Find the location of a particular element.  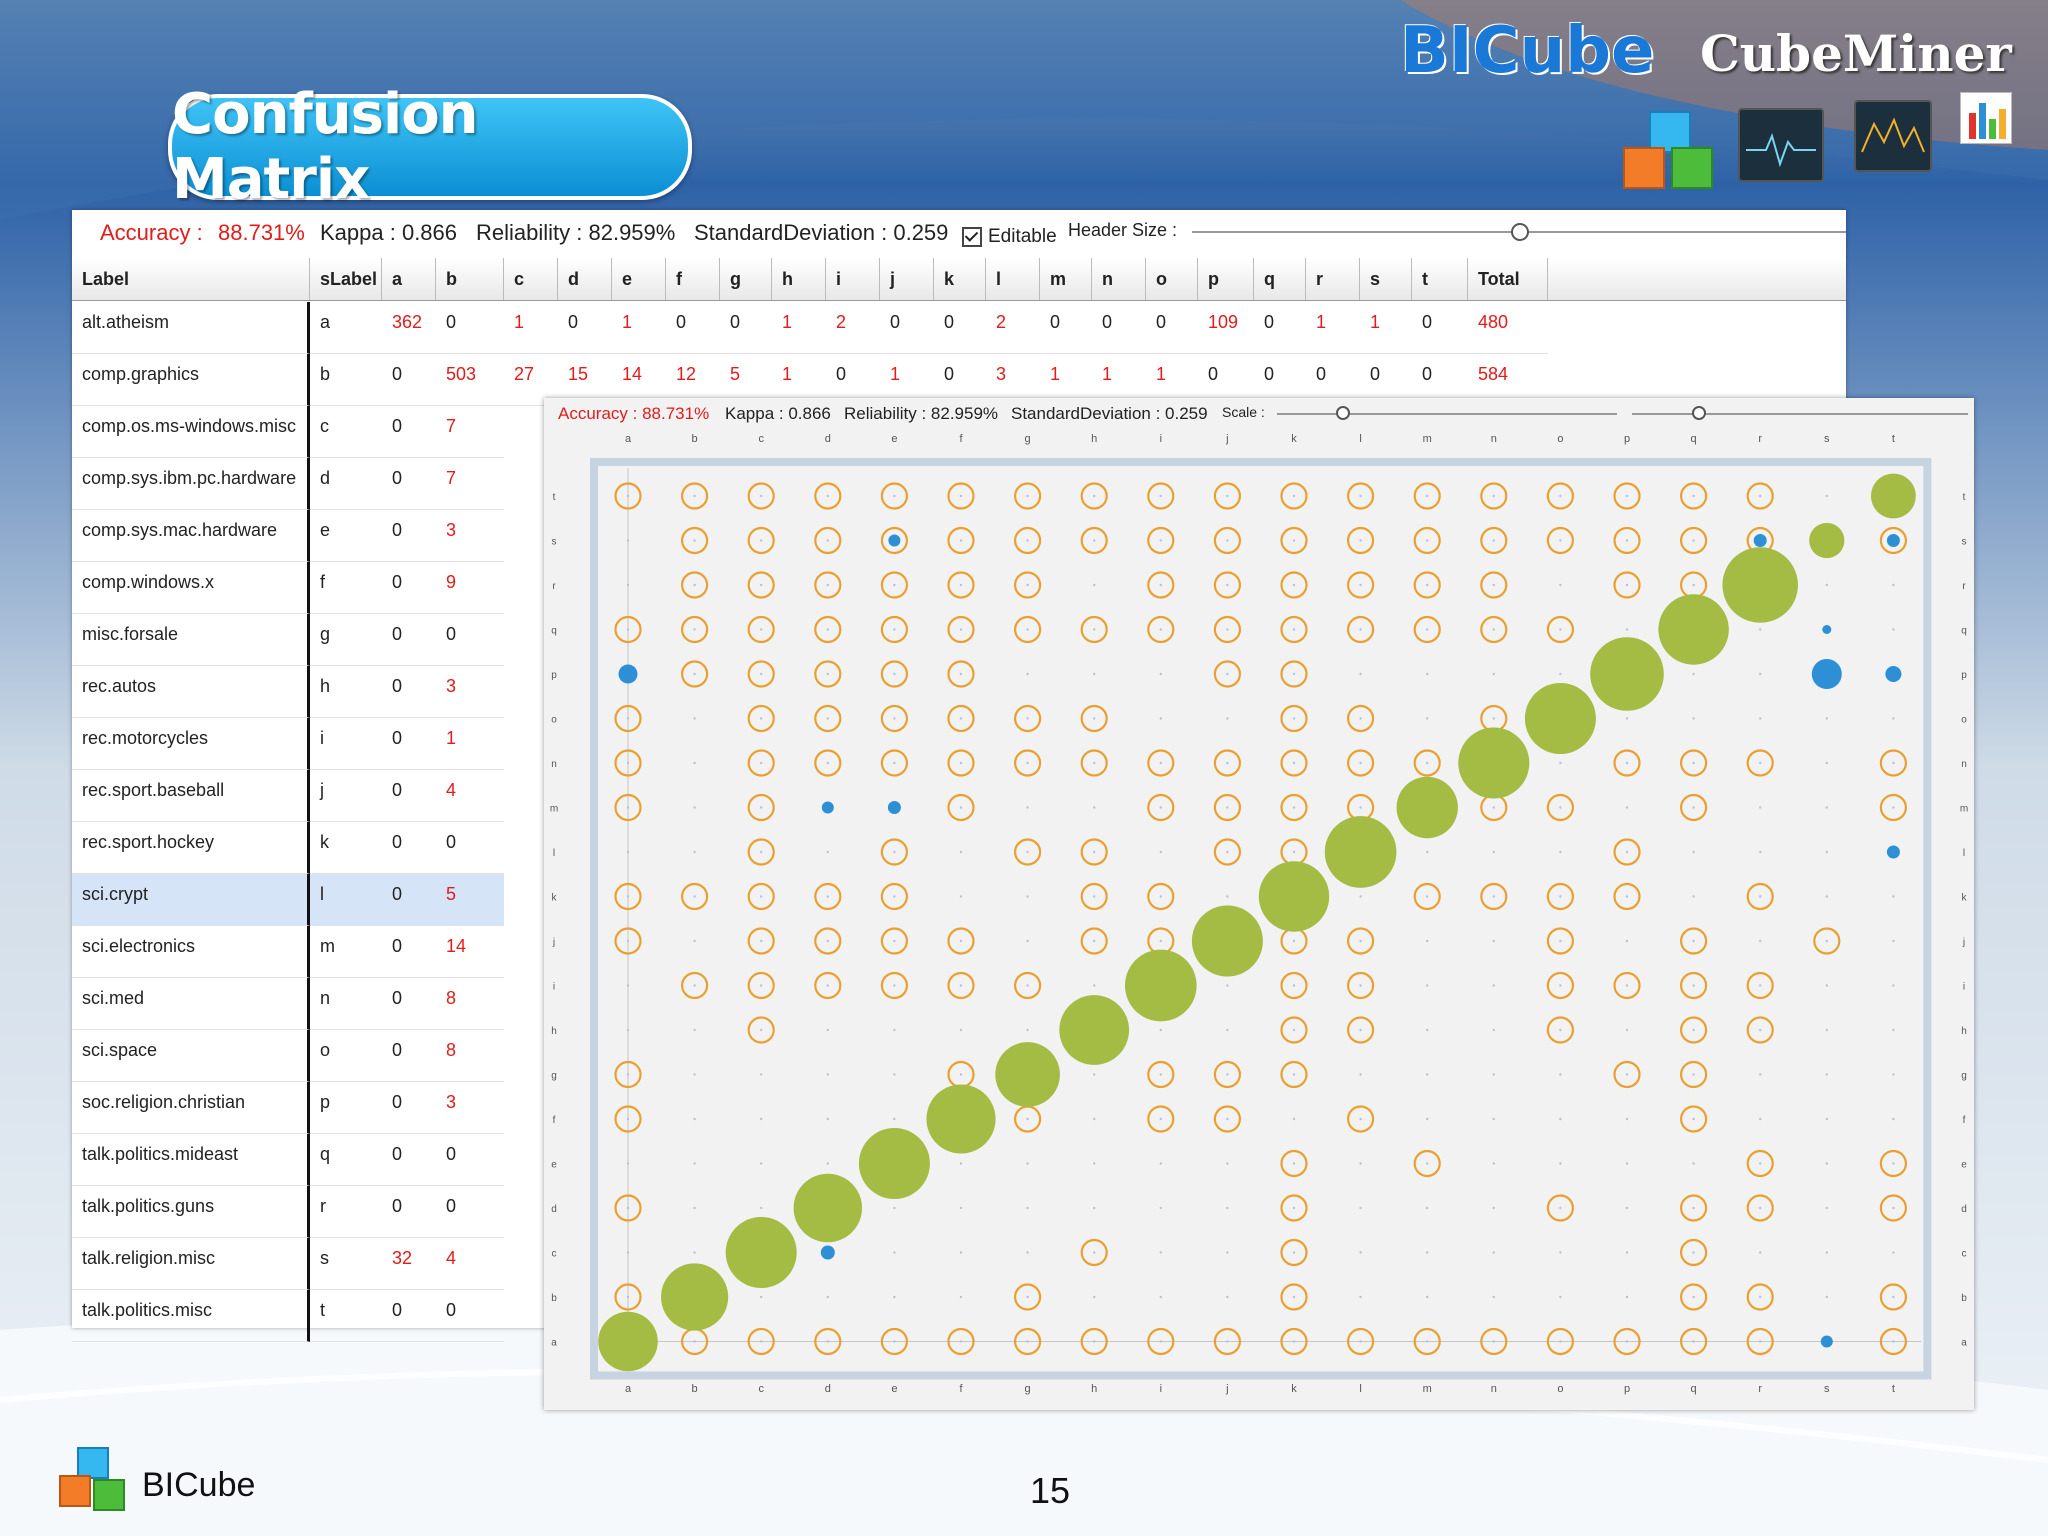

cell-label: comp.sys.mac.hardware is located at coordinates (191, 536).